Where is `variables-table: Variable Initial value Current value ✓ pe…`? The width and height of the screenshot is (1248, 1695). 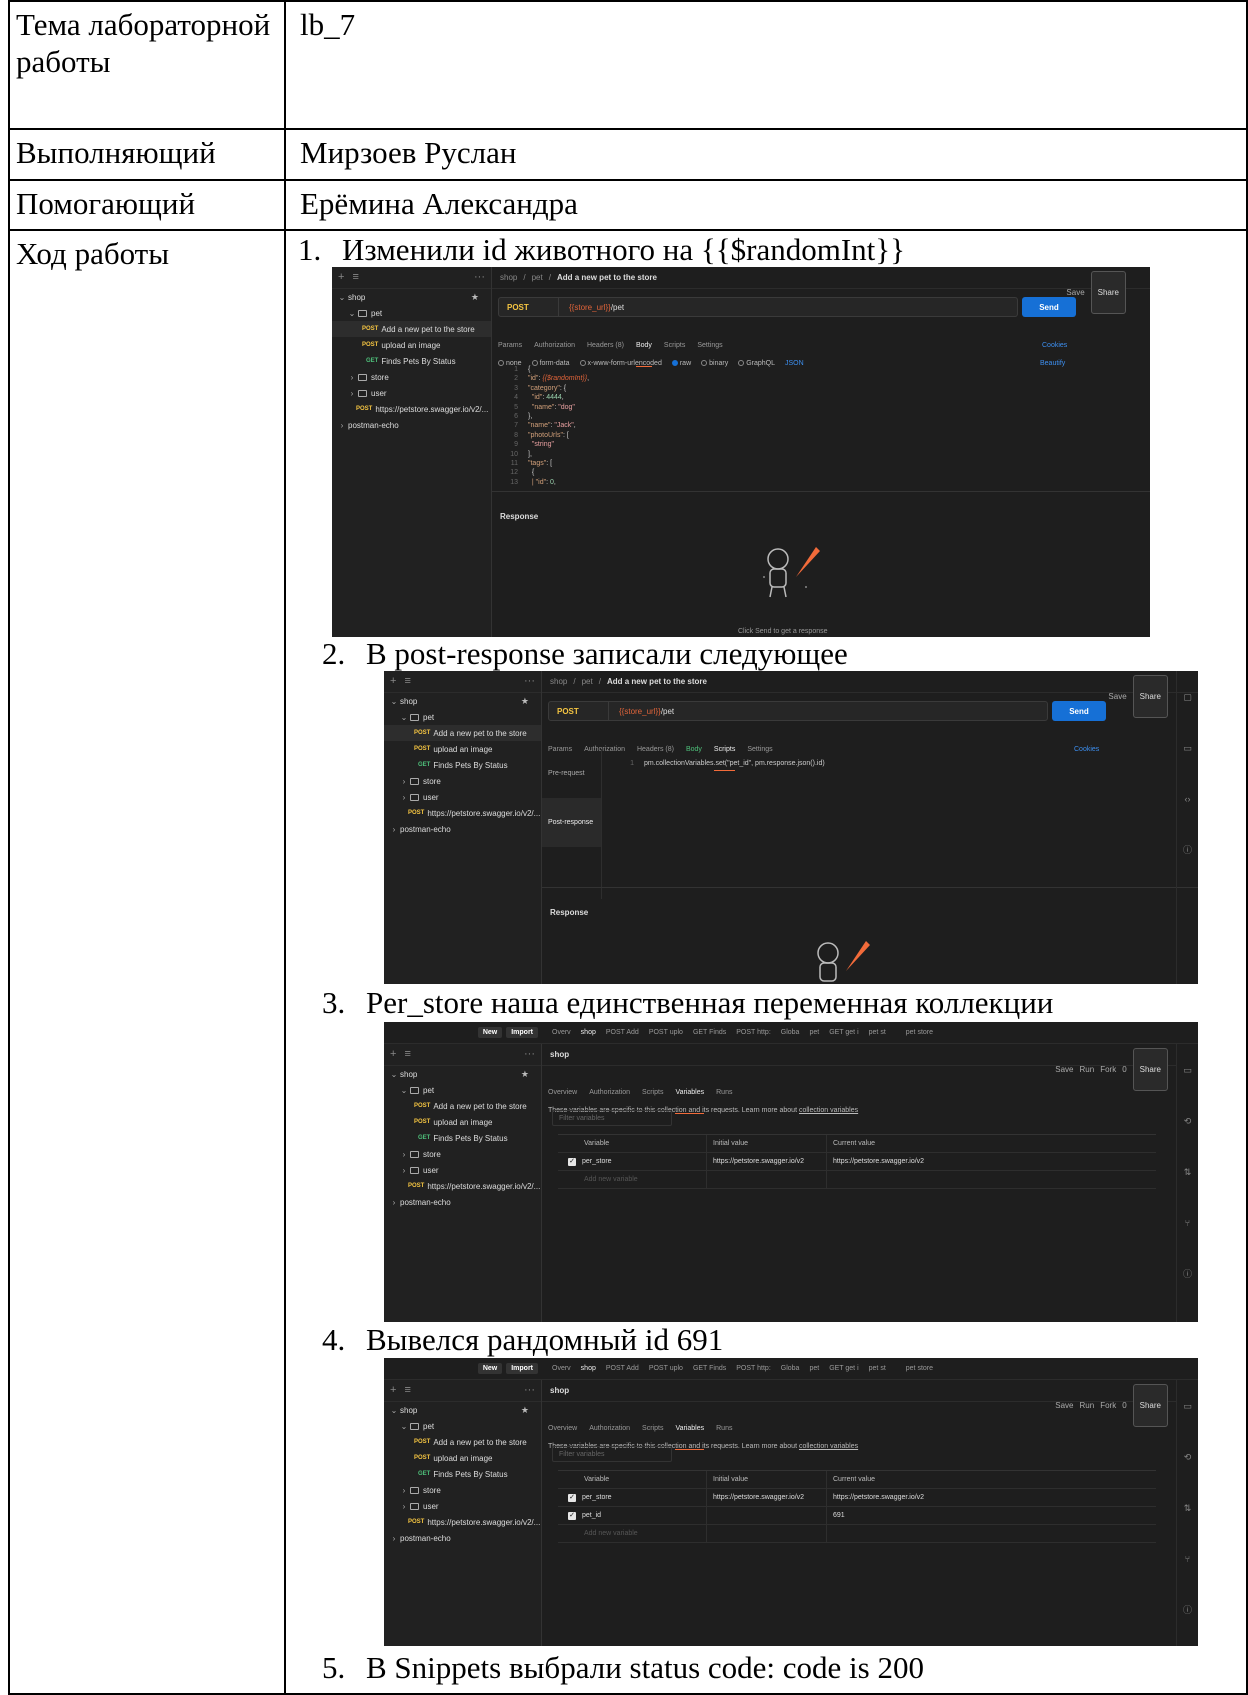
variables-table: Variable Initial value Current value ✓ pe… is located at coordinates (857, 1506).